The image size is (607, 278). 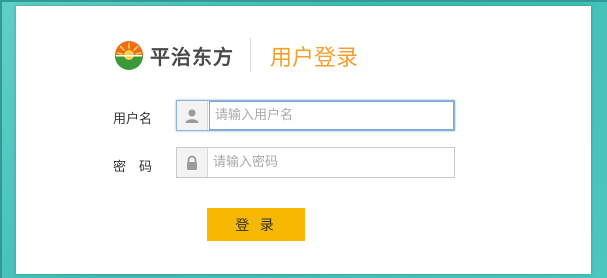 What do you see at coordinates (331, 162) in the screenshot?
I see `password-input` at bounding box center [331, 162].